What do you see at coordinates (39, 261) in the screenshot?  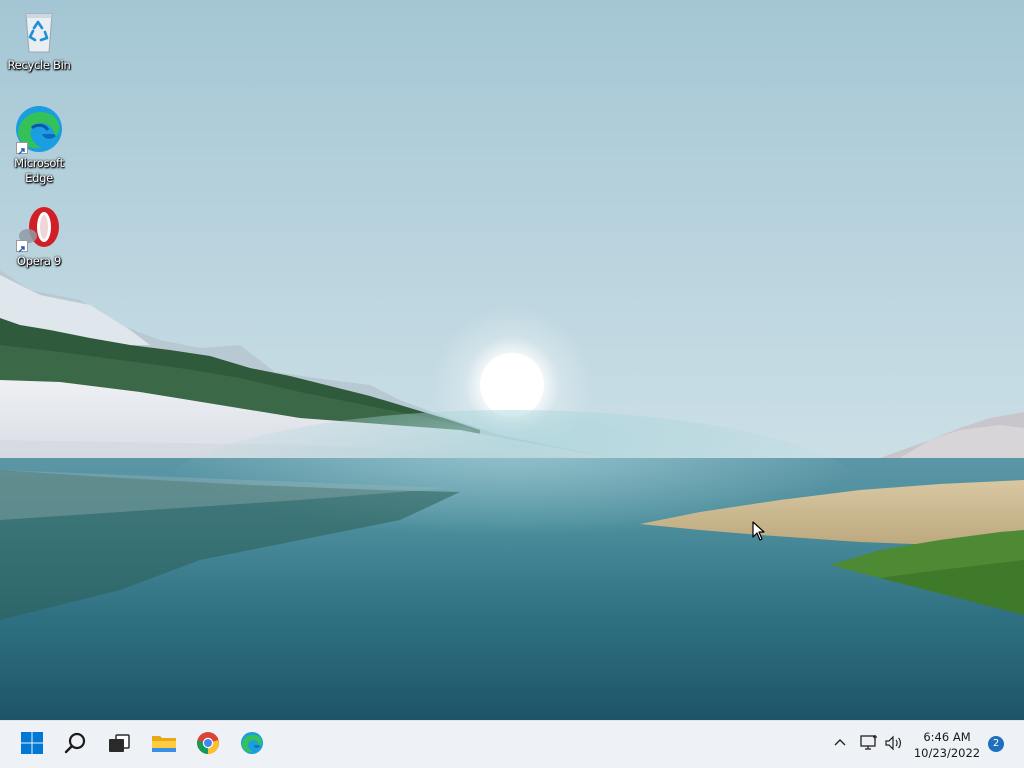 I see `desktop-icon-label: Opera 9` at bounding box center [39, 261].